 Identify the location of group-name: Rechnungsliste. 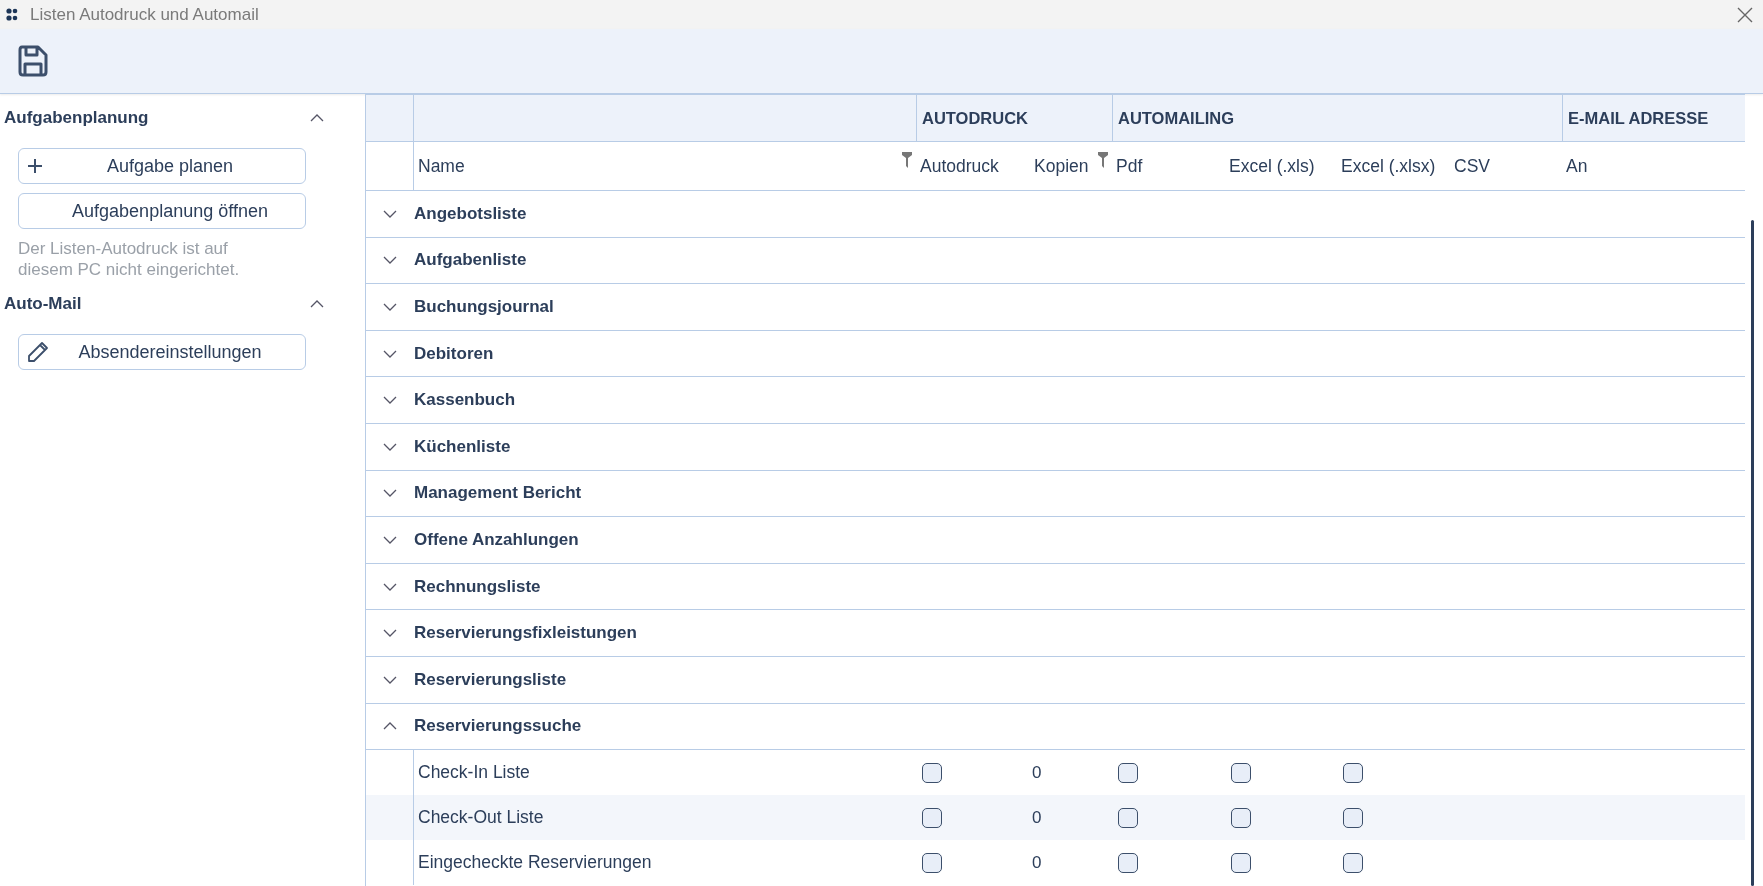
(477, 586).